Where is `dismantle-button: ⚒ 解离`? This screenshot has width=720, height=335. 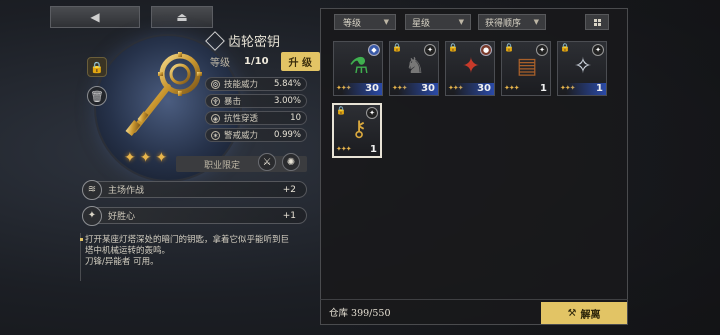 dismantle-button: ⚒ 解离 is located at coordinates (584, 313).